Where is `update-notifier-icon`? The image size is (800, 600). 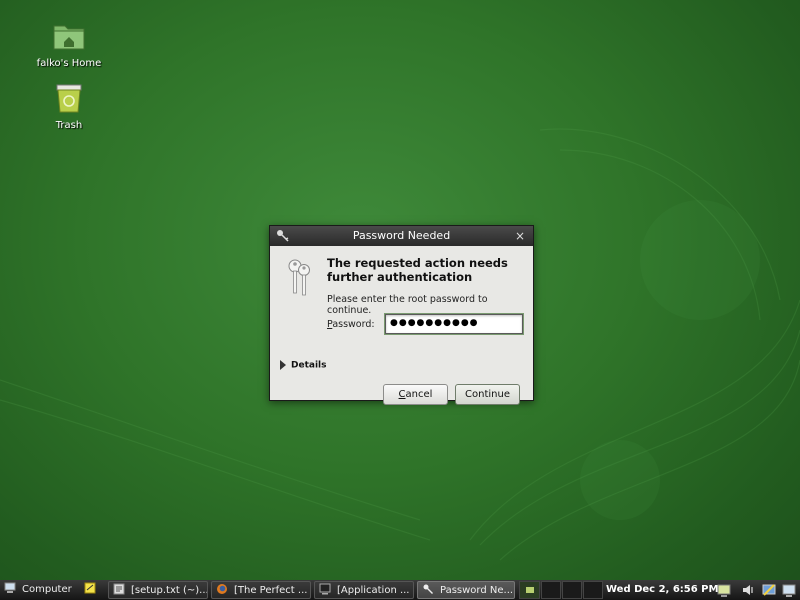 update-notifier-icon is located at coordinates (769, 590).